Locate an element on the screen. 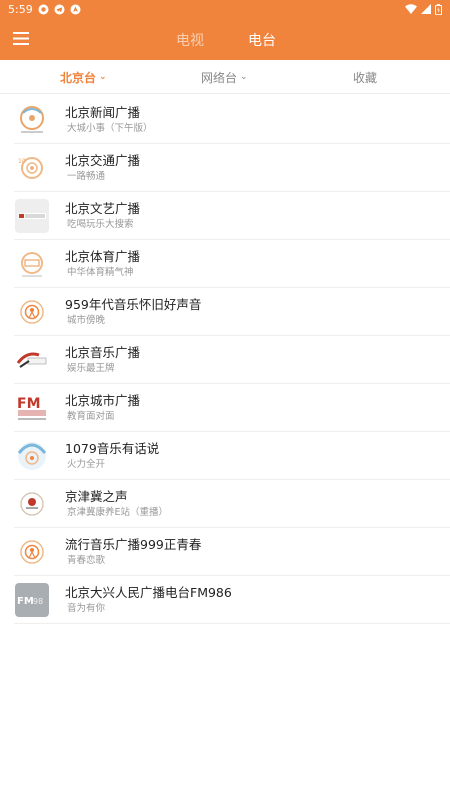 The image size is (450, 800). station-name: 北京城市广播 is located at coordinates (103, 400).